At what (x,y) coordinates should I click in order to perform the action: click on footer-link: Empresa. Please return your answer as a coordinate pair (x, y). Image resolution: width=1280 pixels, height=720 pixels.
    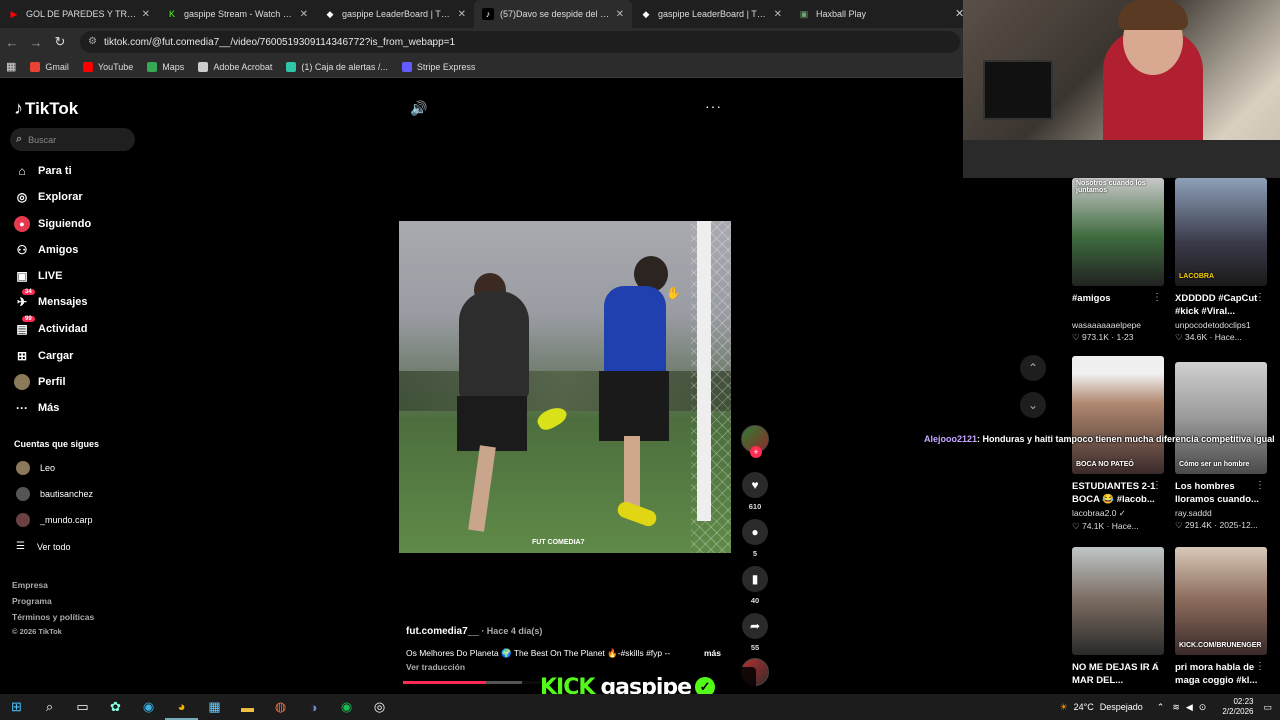
    Looking at the image, I should click on (30, 585).